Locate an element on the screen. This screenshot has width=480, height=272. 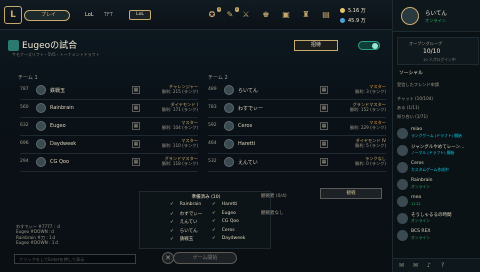
friend-item: そうしゃるるの時間 オンライン is located at coordinates (438, 219).